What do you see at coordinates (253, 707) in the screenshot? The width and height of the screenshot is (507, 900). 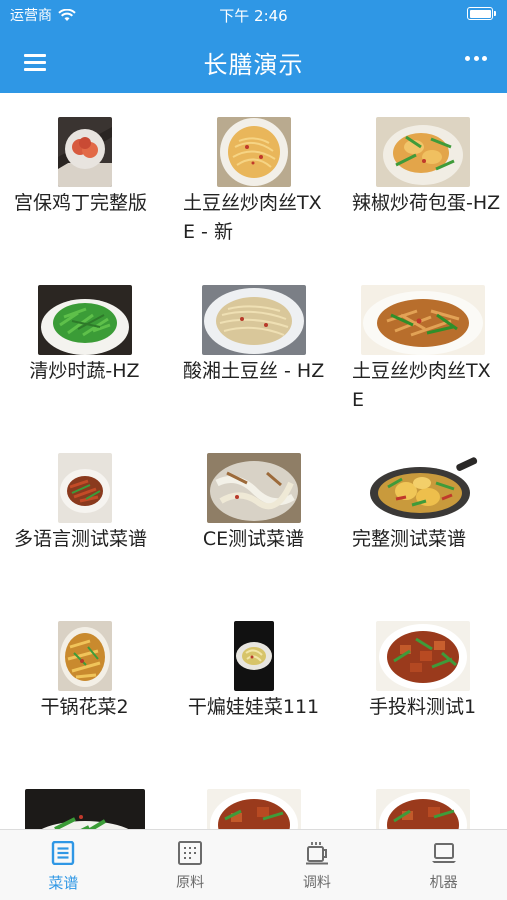 I see `recipe-name: 干煸娃娃菜111` at bounding box center [253, 707].